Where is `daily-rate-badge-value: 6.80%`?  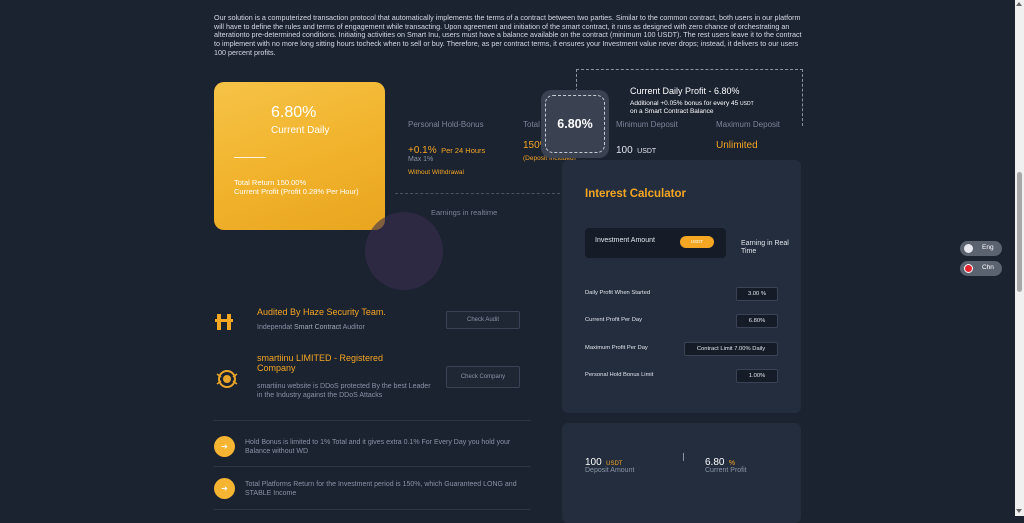
daily-rate-badge-value: 6.80% is located at coordinates (575, 124).